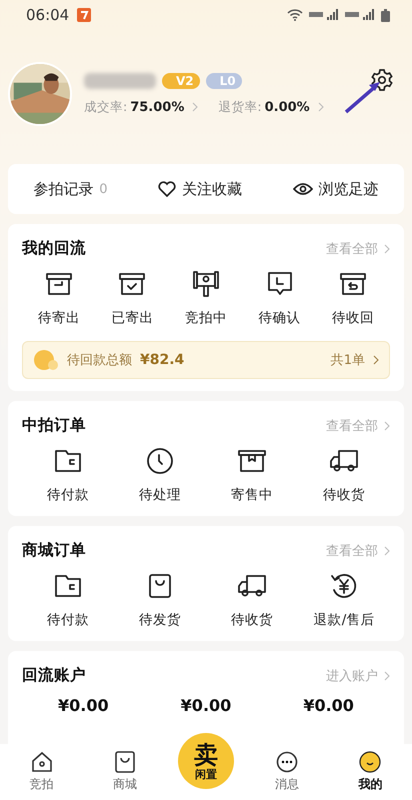 The width and height of the screenshot is (412, 800). What do you see at coordinates (205, 284) in the screenshot?
I see `sign-icon` at bounding box center [205, 284].